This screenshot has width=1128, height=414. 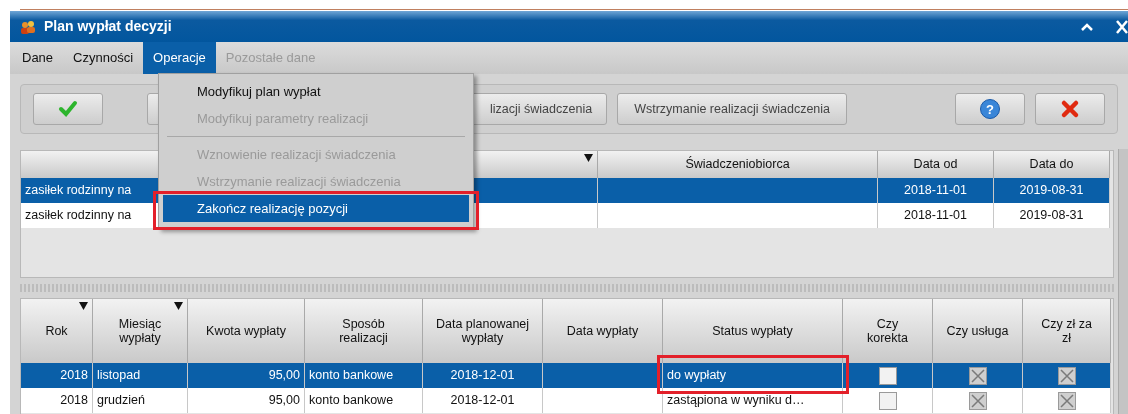 What do you see at coordinates (364, 331) in the screenshot?
I see `column-header: Sposób realizacji` at bounding box center [364, 331].